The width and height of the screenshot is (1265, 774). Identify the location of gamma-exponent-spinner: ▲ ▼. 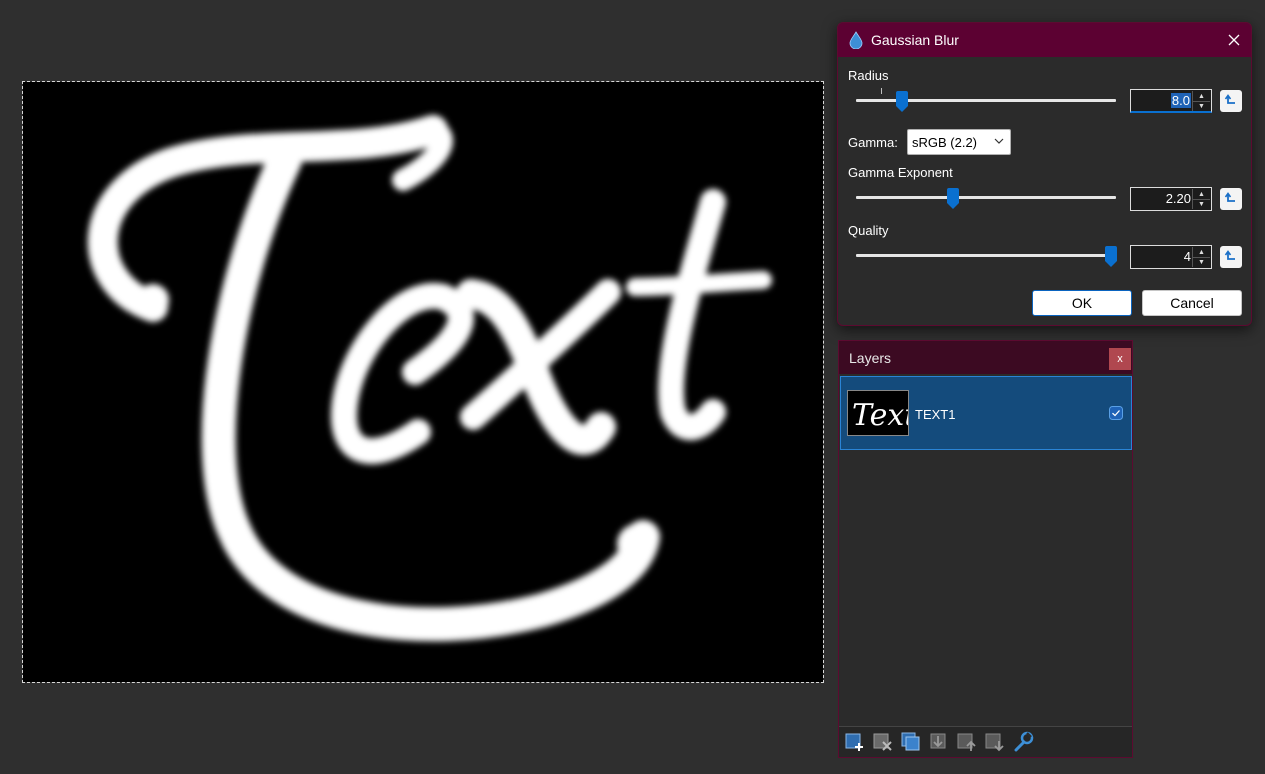
(1201, 199).